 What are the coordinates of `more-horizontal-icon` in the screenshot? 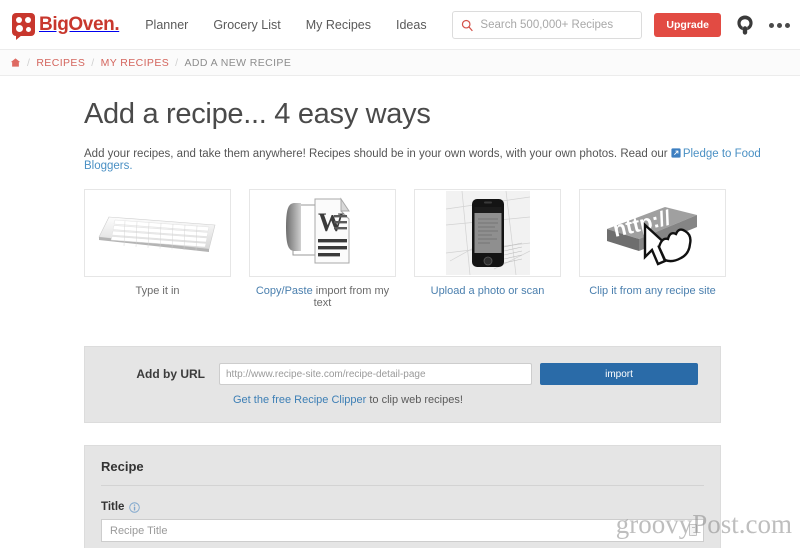 It's located at (779, 25).